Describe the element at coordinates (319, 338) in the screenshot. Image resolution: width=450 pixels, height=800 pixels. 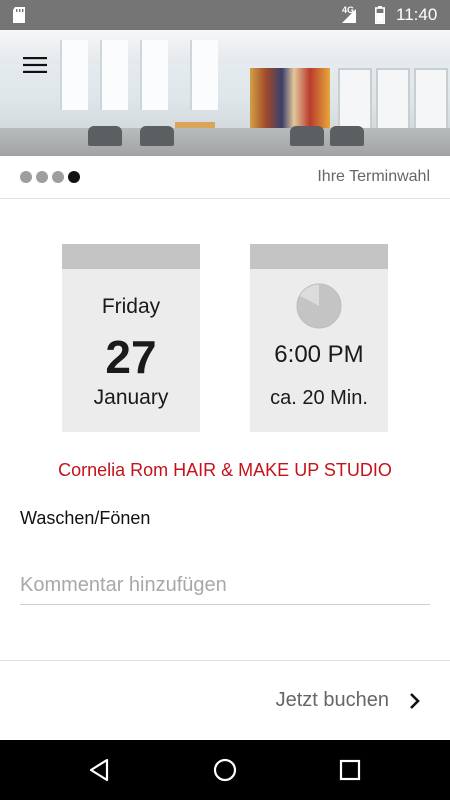
I see `time-card: 6:00 PM ca. 20 Min.` at that location.